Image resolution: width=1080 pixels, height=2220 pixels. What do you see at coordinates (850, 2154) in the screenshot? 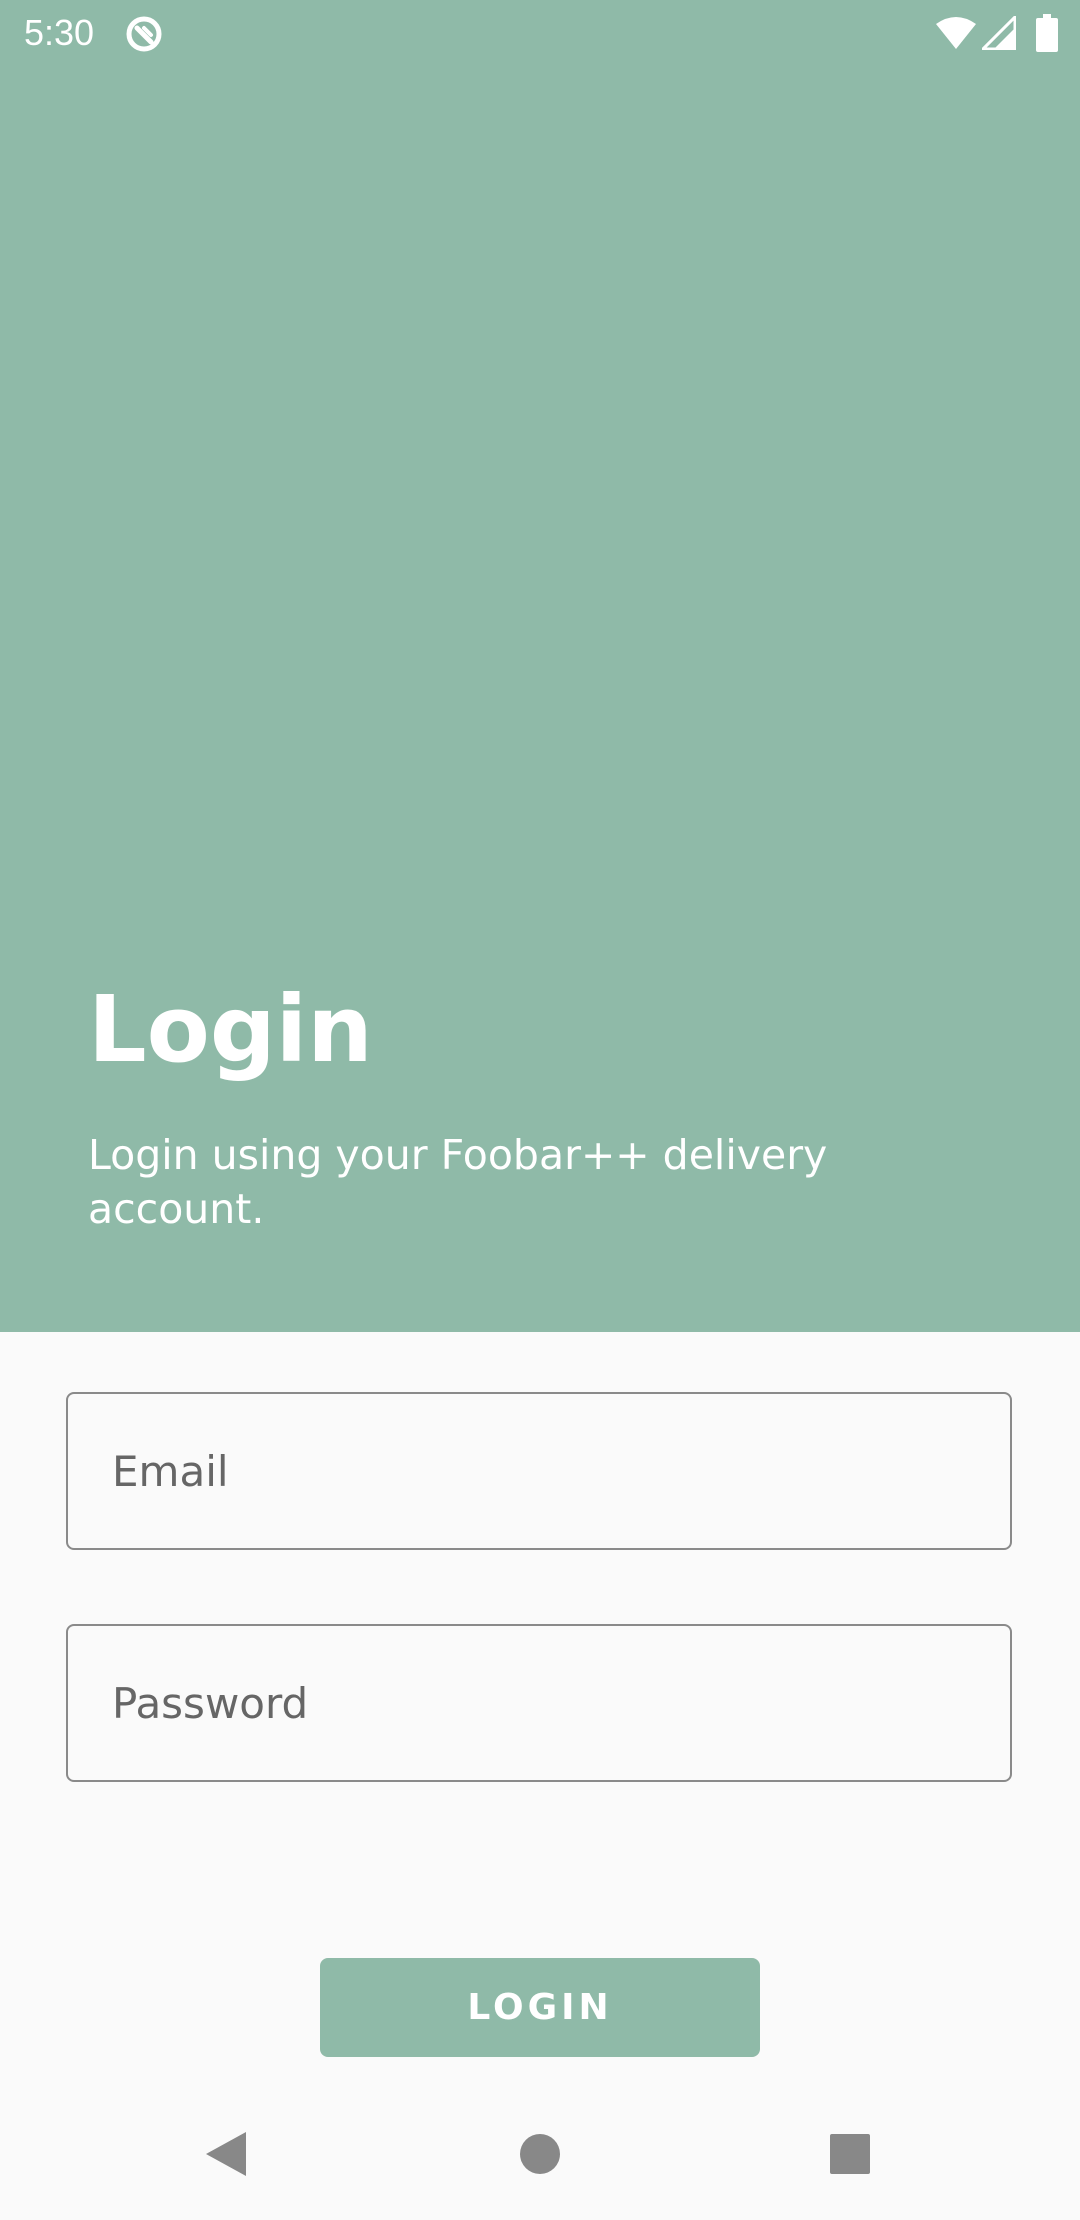
I see `recents-icon` at bounding box center [850, 2154].